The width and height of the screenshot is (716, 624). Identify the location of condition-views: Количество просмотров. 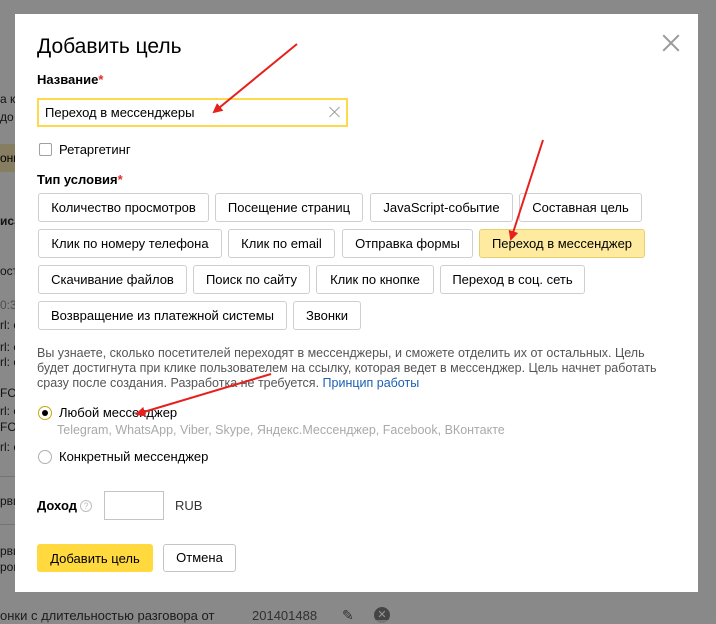
(123, 207).